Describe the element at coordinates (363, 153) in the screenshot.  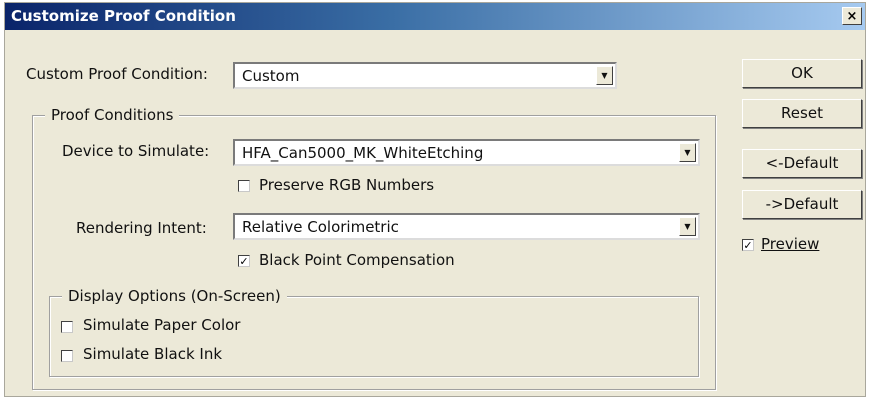
I see `device-to-simulate-value: HFA_Can5000_MK_WhiteEtching` at that location.